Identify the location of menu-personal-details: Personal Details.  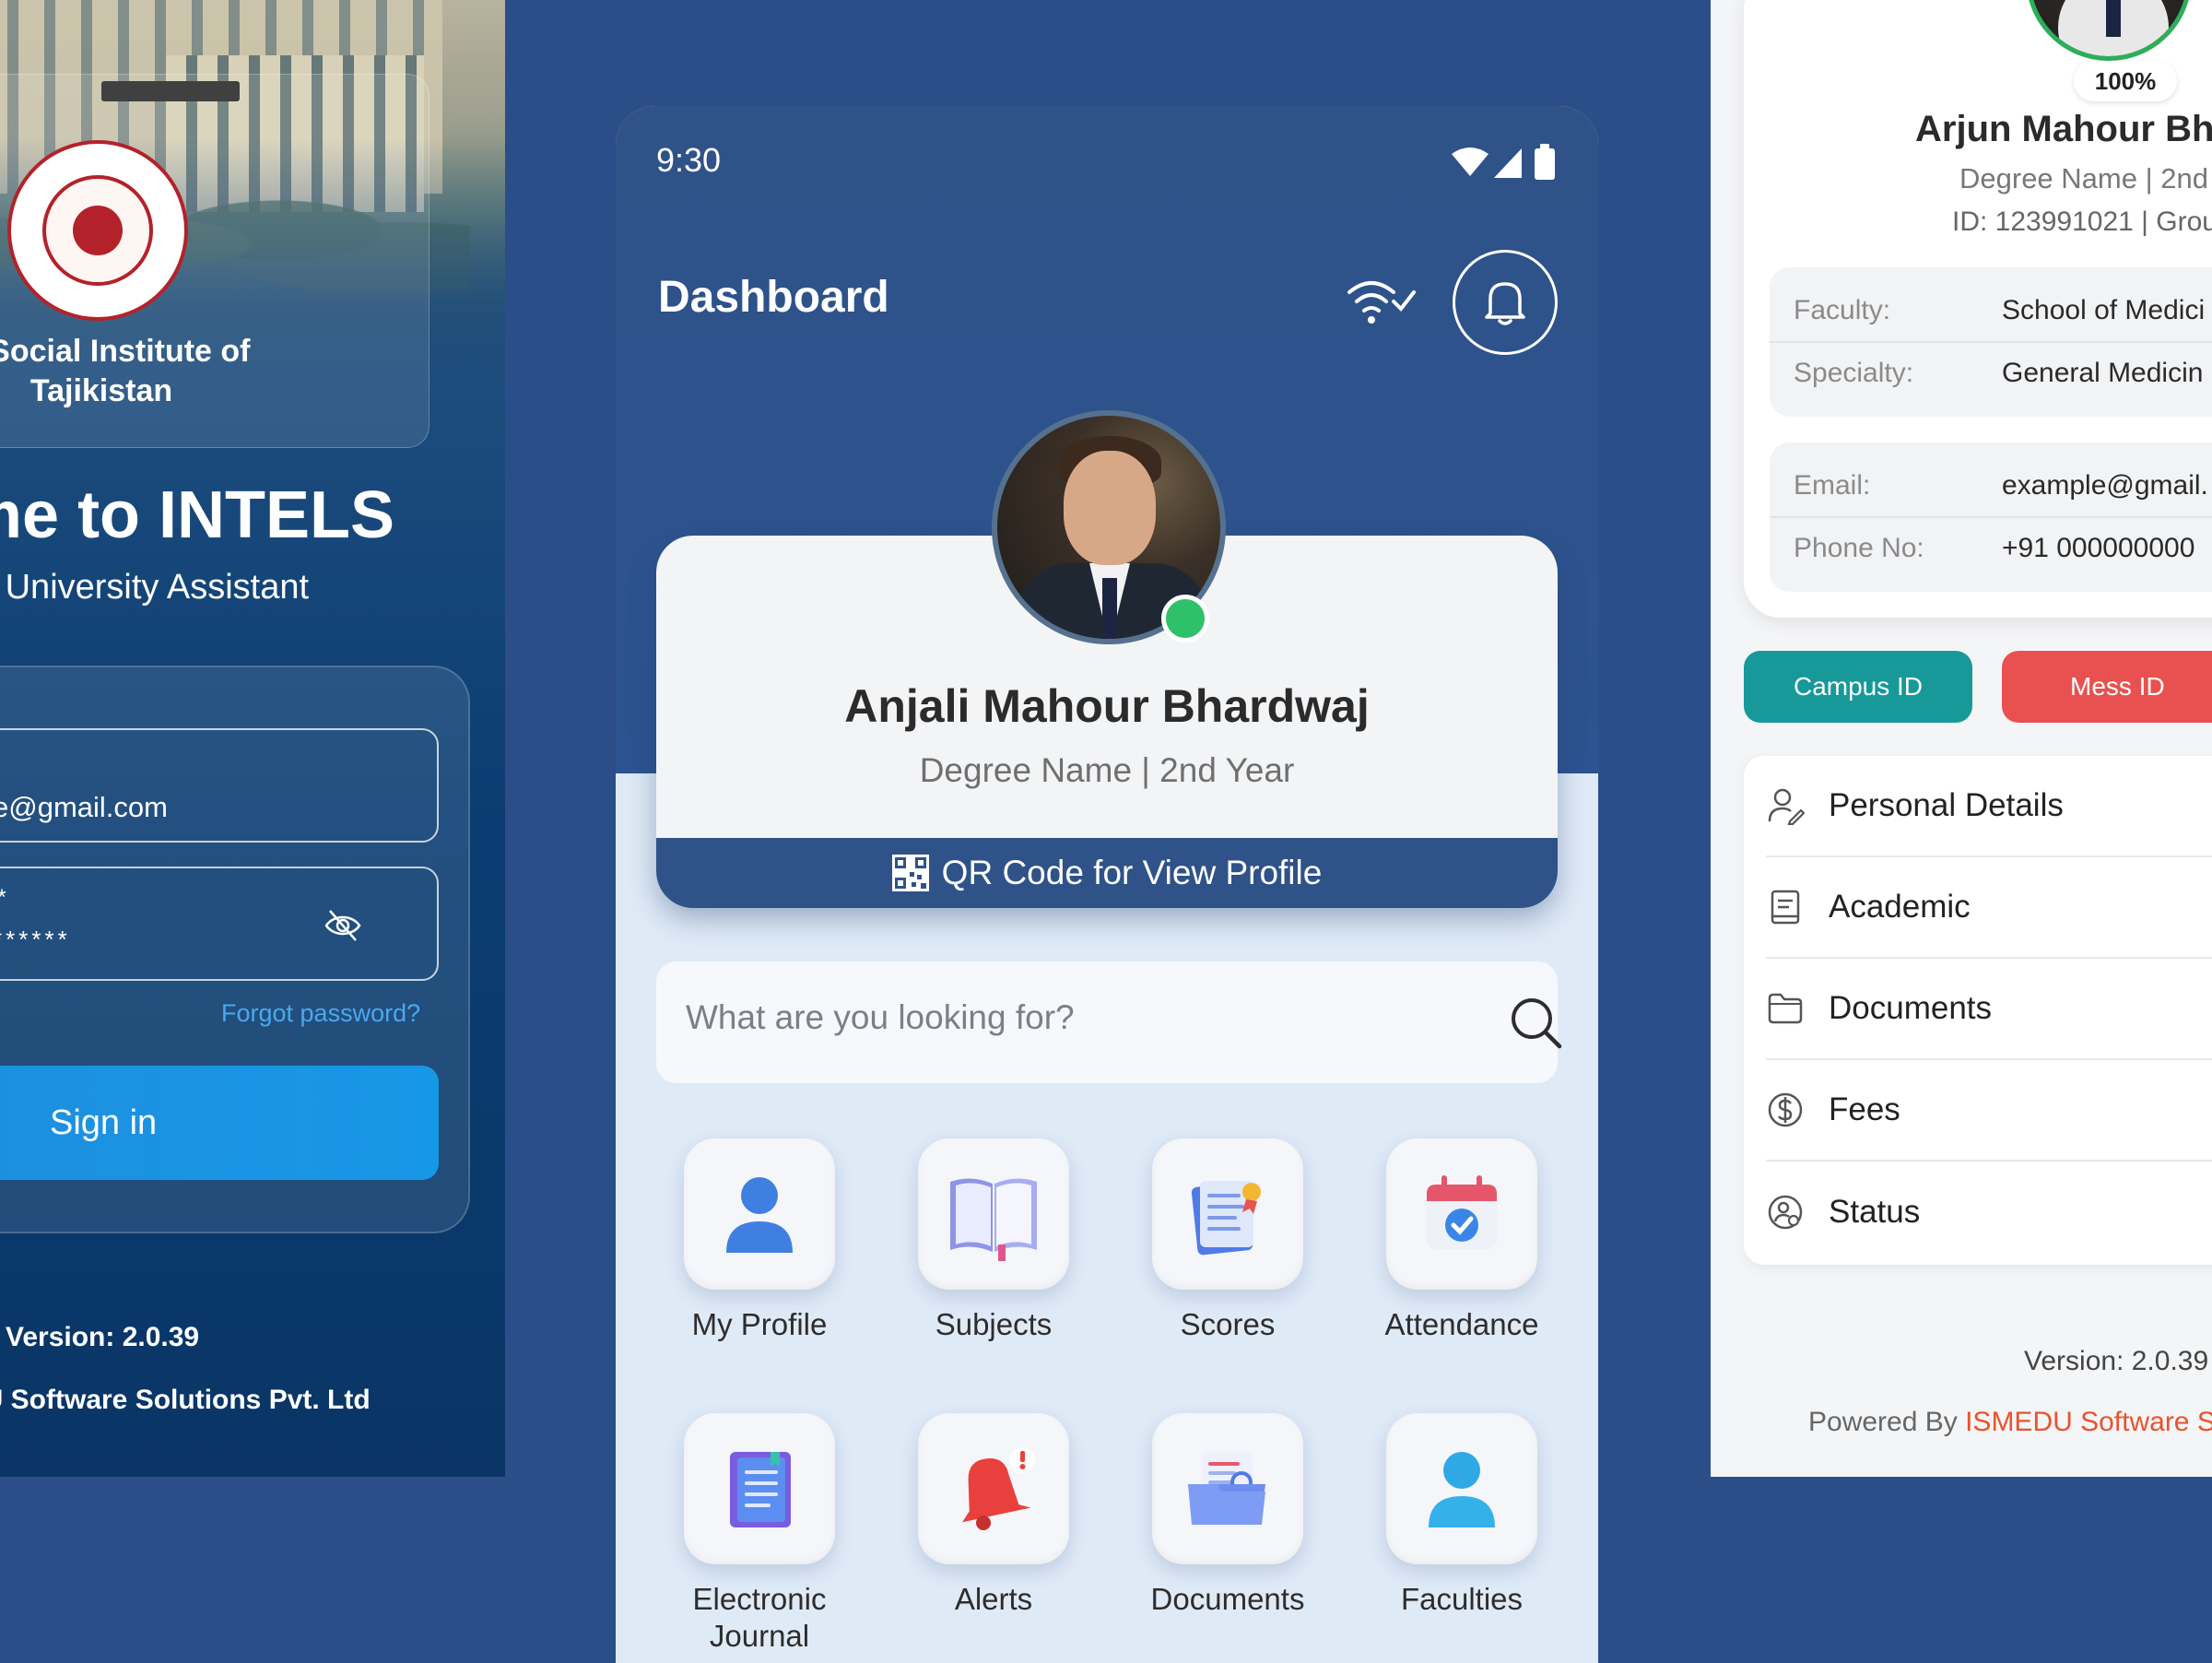
(1989, 806).